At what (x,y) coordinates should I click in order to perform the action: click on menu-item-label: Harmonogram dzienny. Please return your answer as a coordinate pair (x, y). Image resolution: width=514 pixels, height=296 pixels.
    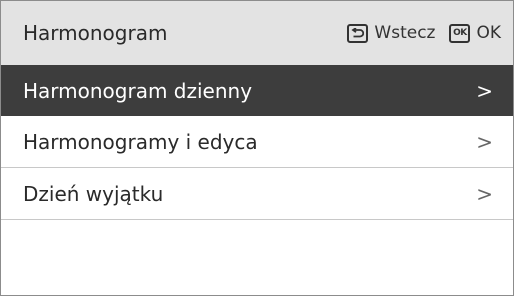
    Looking at the image, I should click on (138, 90).